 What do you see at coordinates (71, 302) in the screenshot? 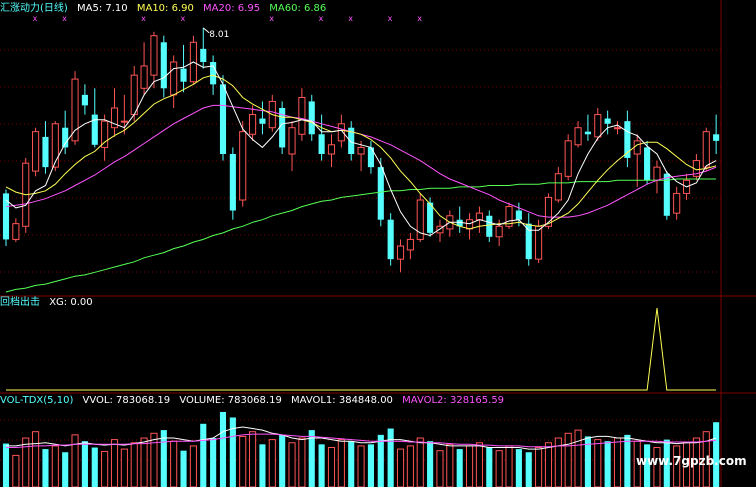
I see `xg-value: XG: 0.00` at bounding box center [71, 302].